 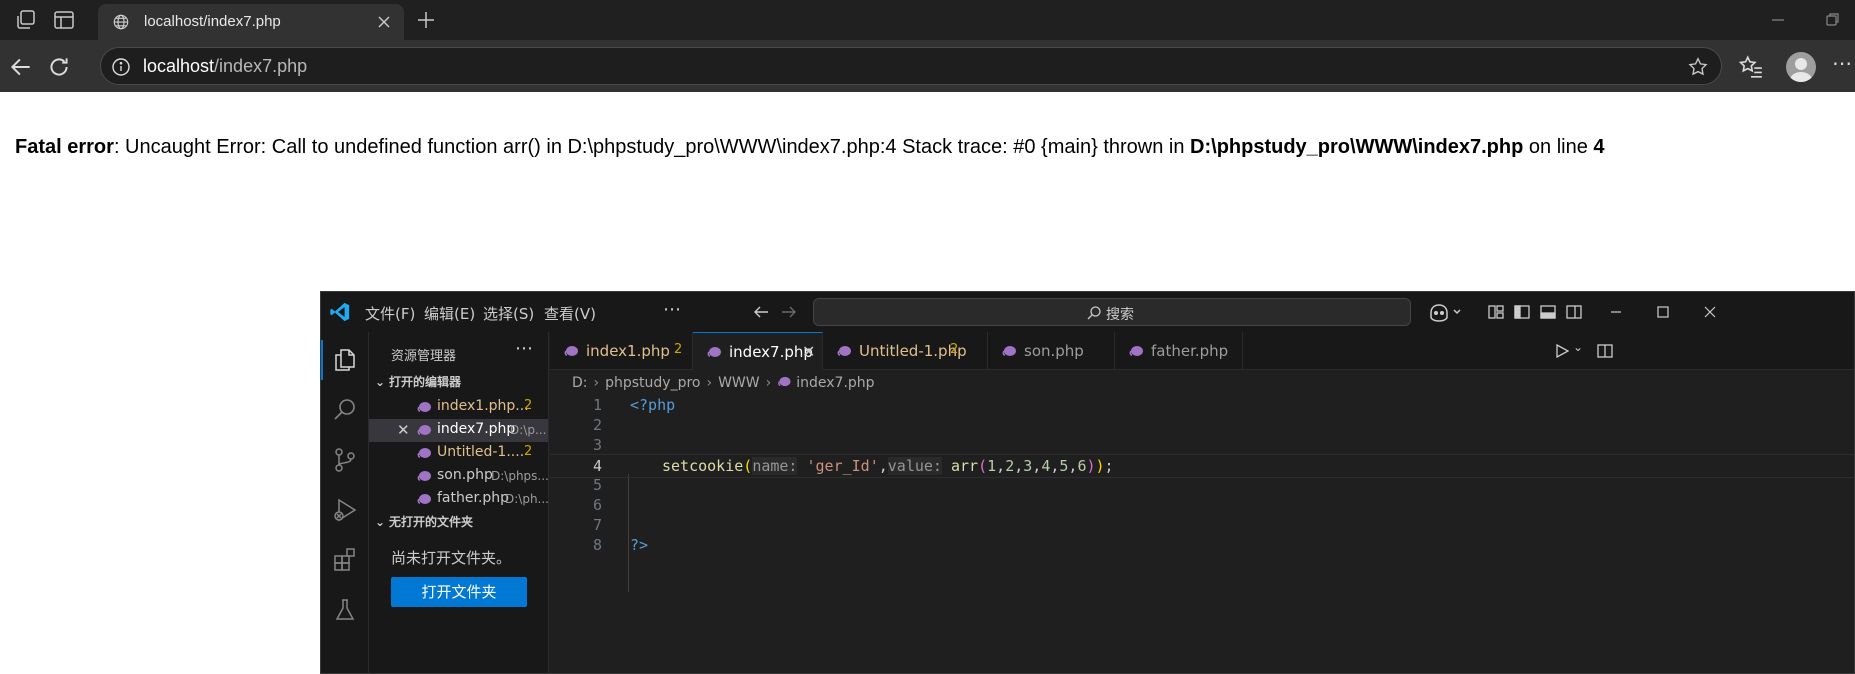 I want to click on site-info-icon, so click(x=121, y=67).